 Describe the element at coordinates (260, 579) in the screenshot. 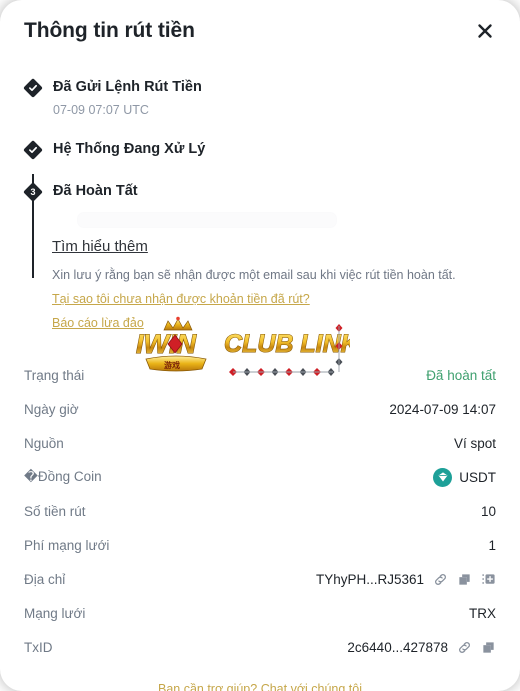

I see `table-row-address: Địa chỉ TYhyPH...RJ5361` at that location.